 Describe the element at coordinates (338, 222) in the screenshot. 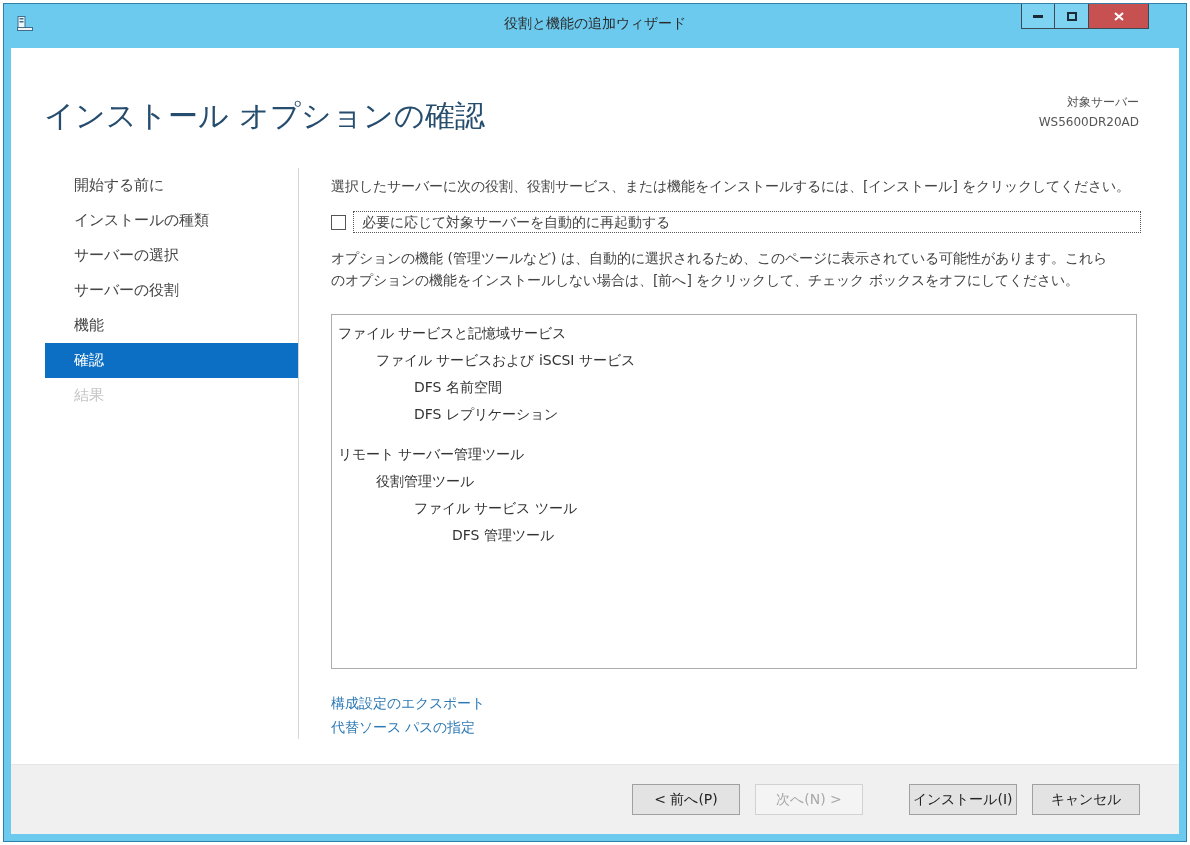

I see `checkbox` at that location.